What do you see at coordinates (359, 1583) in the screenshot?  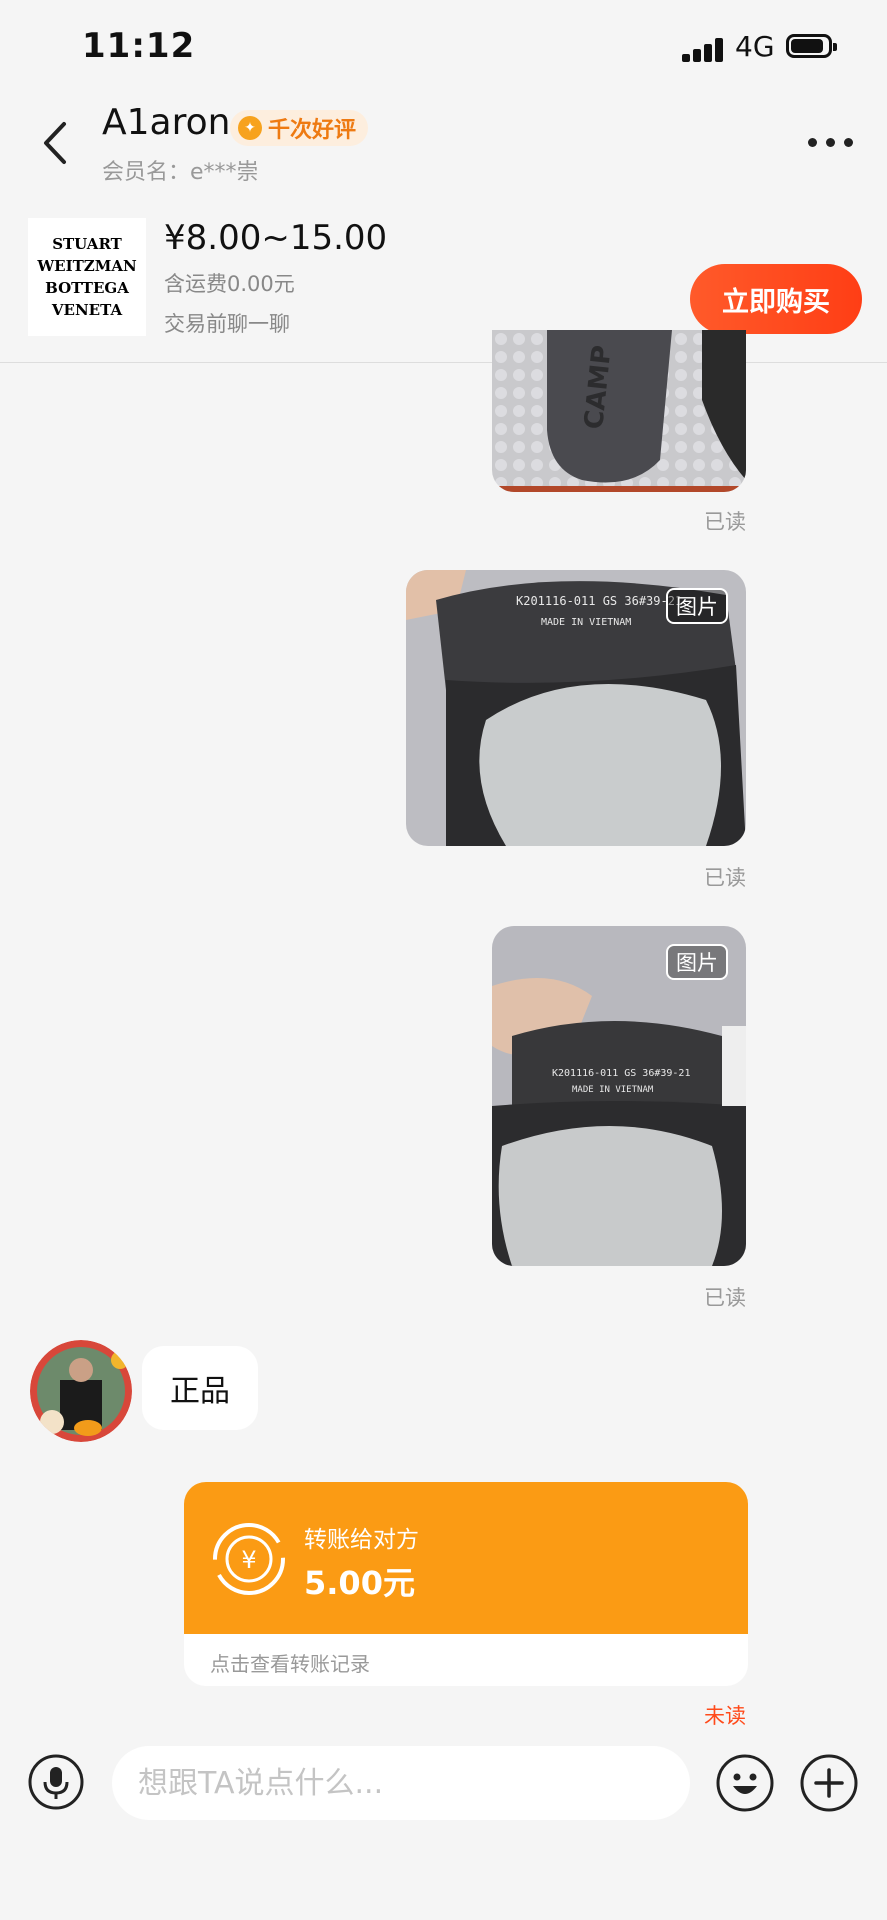 I see `transfer-amount: 5.00元` at bounding box center [359, 1583].